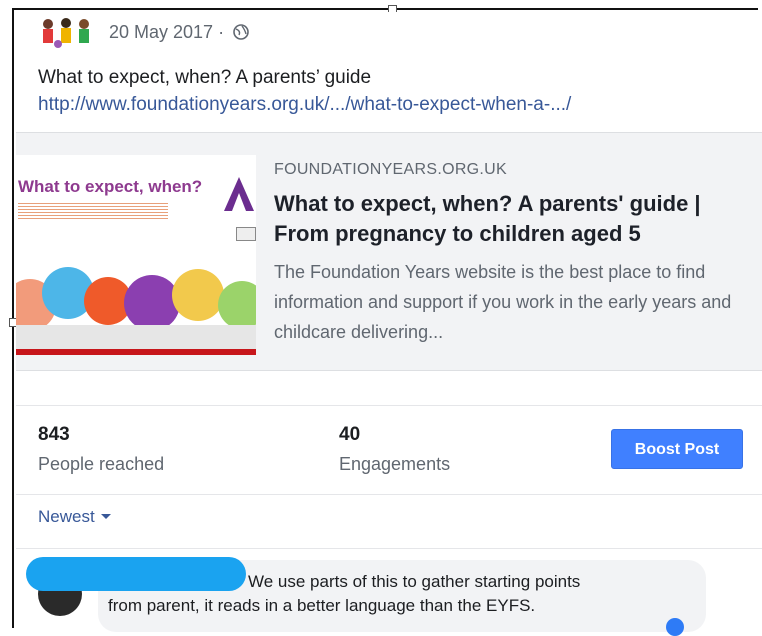 The height and width of the screenshot is (636, 762). Describe the element at coordinates (246, 234) in the screenshot. I see `document-icon` at that location.